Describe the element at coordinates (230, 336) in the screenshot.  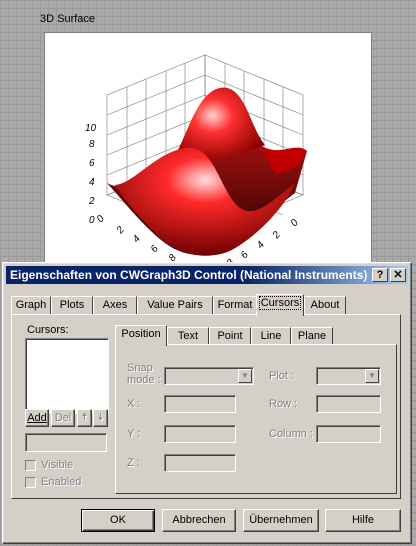
I see `inner-tab-point: Point` at that location.